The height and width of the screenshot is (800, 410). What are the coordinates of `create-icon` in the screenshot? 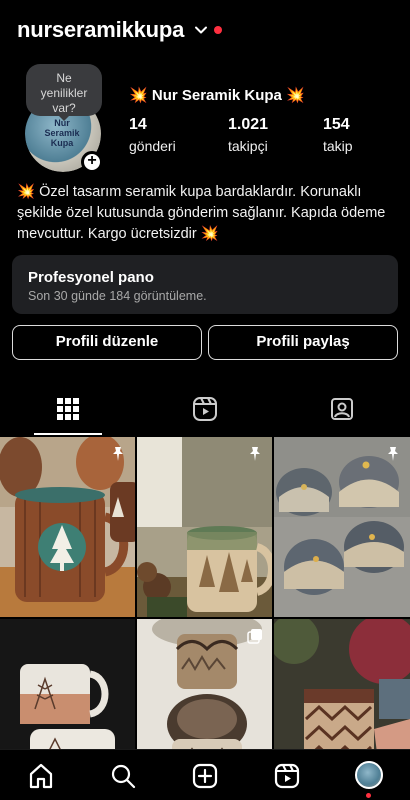 It's located at (205, 776).